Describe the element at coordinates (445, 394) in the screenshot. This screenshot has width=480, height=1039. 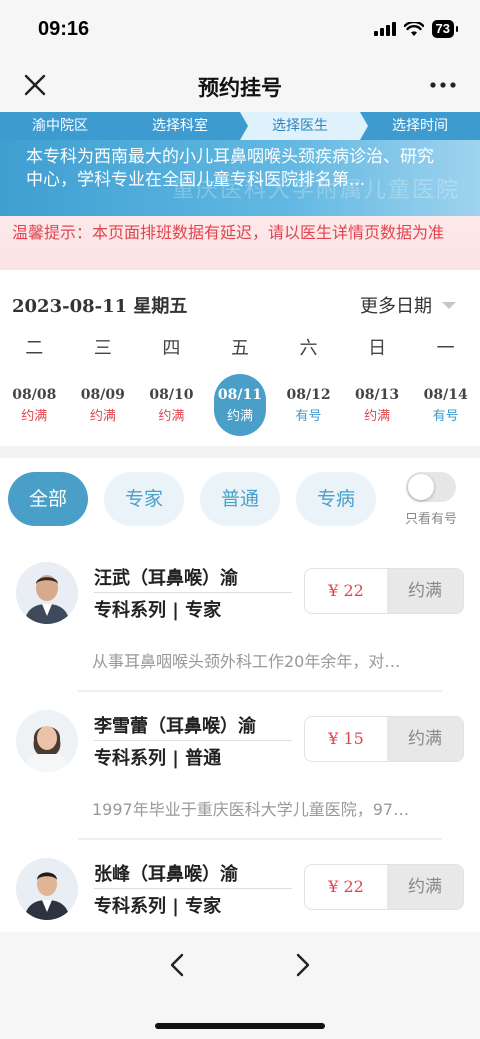
I see `date-day: 08/14` at that location.